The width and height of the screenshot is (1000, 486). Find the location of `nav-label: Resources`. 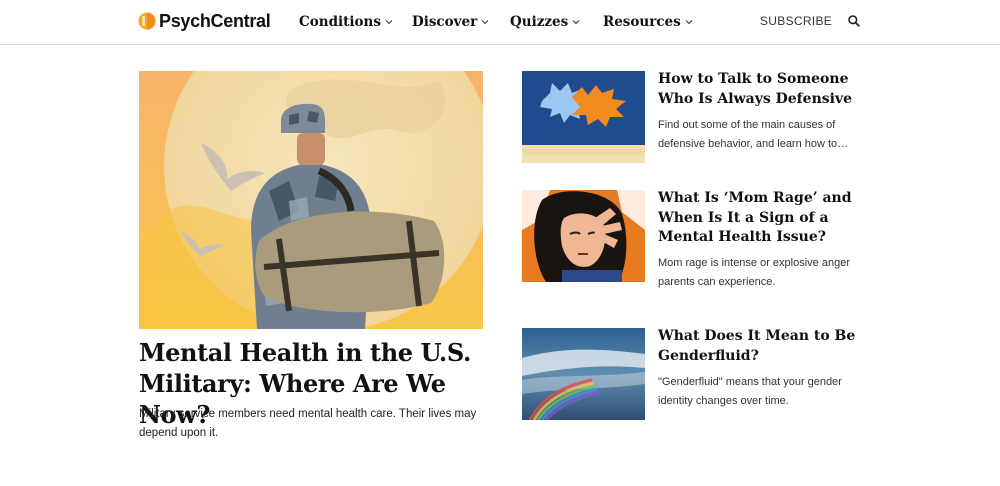

nav-label: Resources is located at coordinates (642, 22).